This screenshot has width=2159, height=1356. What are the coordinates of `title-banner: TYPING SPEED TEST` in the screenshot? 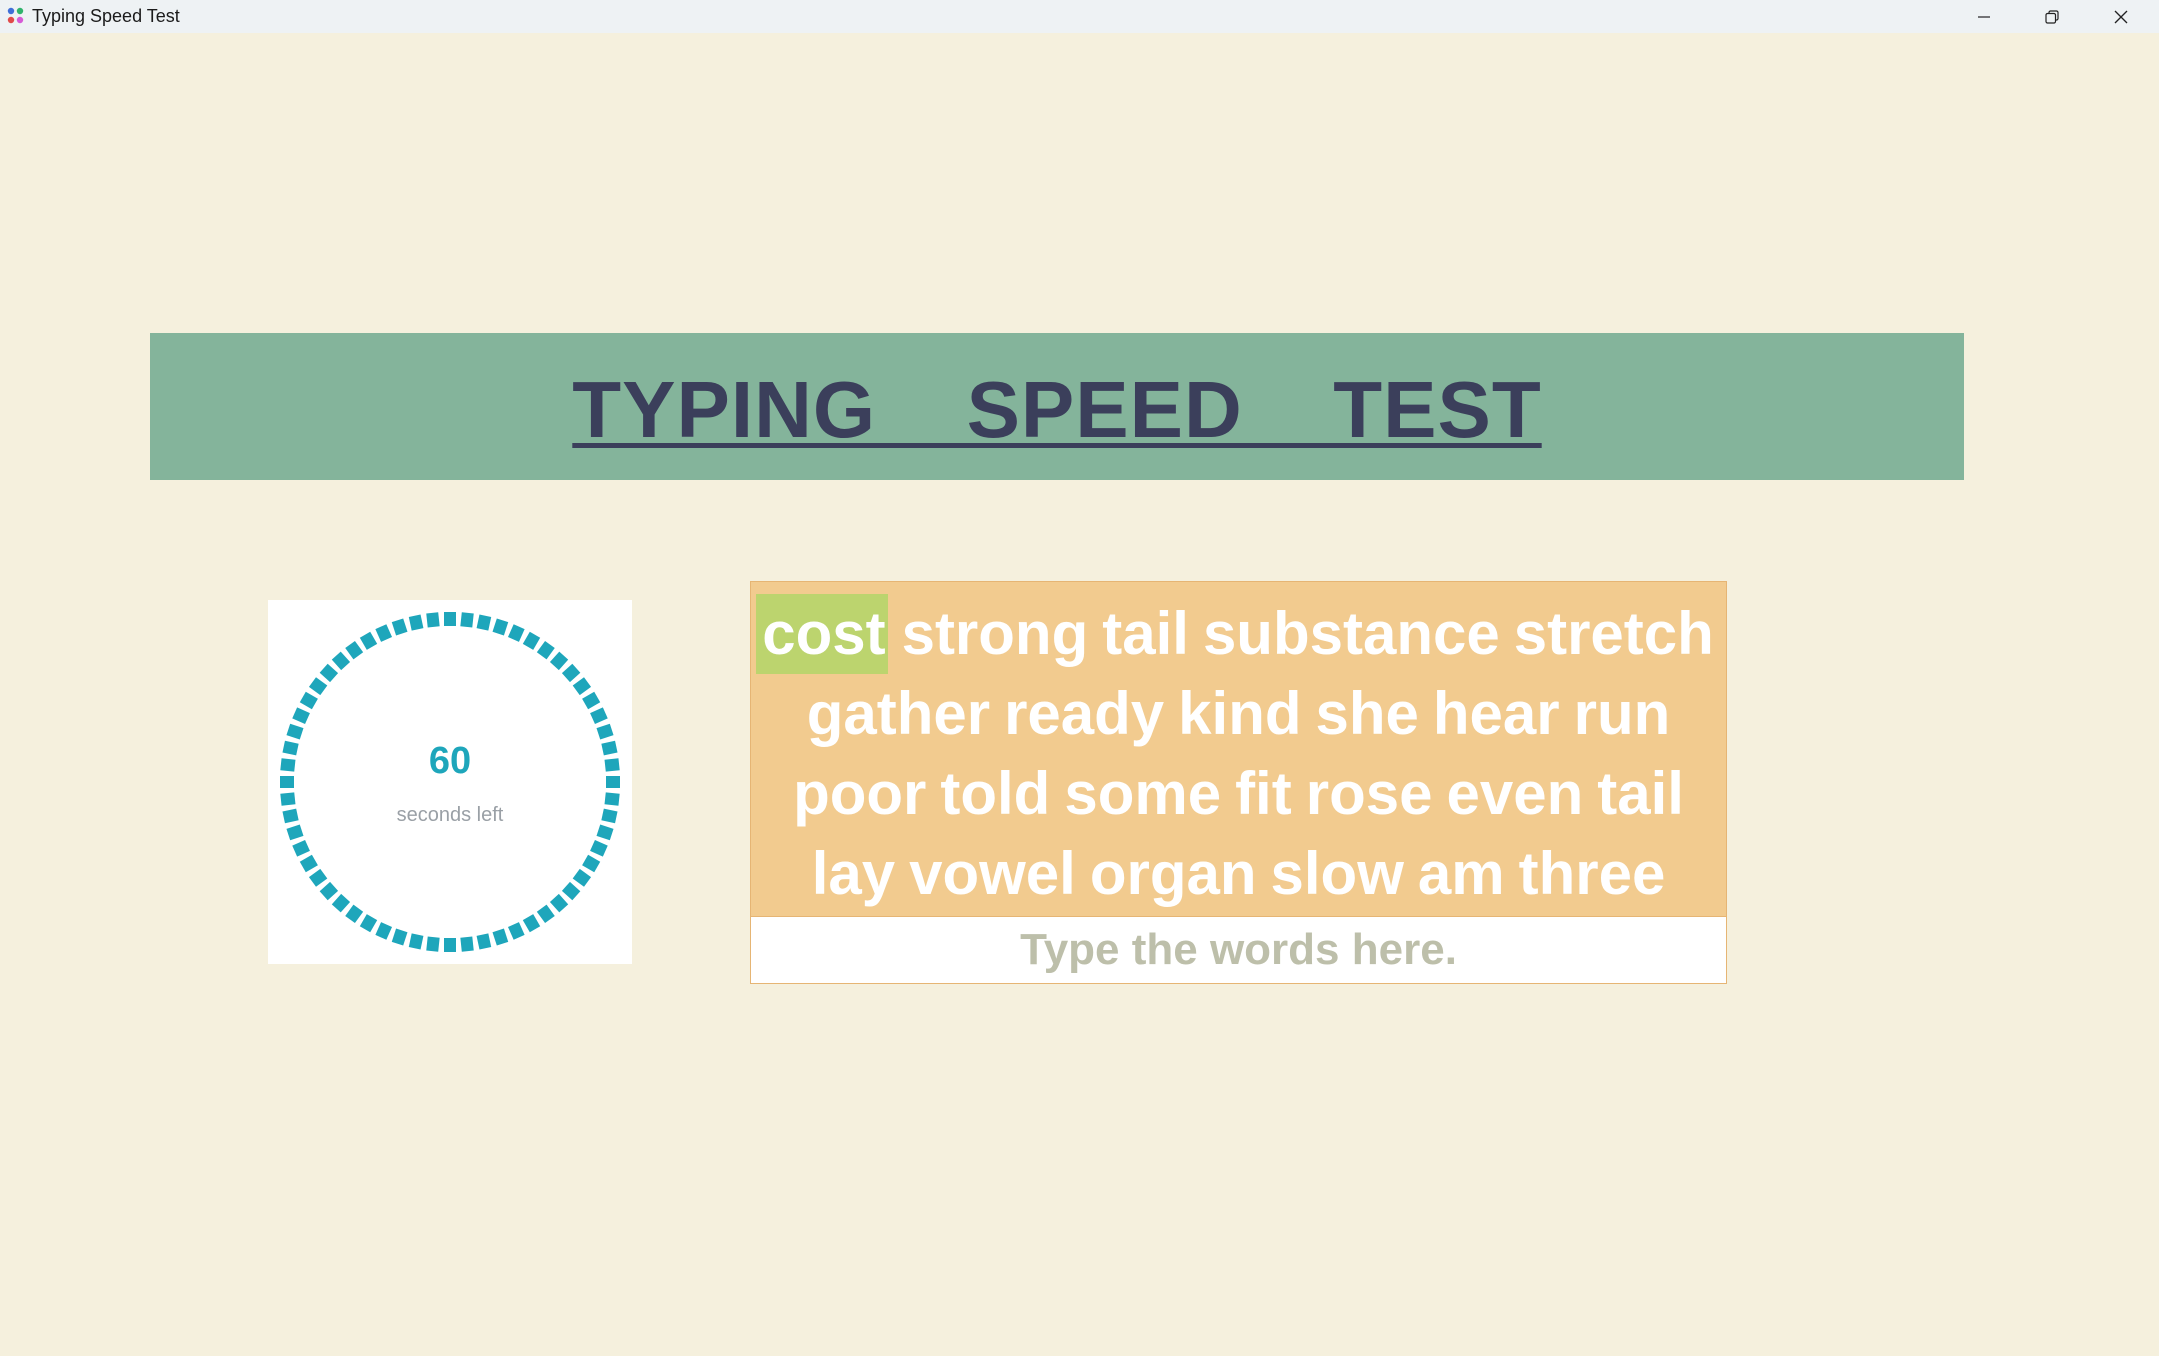 It's located at (1057, 406).